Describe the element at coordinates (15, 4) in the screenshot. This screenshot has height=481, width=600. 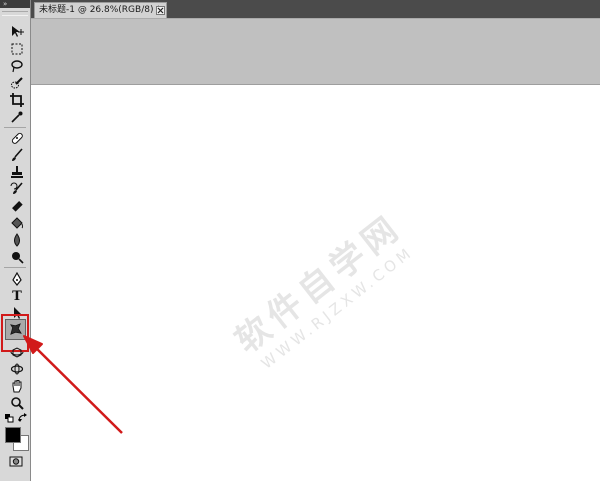
I see `panel-collapse-button: »` at that location.